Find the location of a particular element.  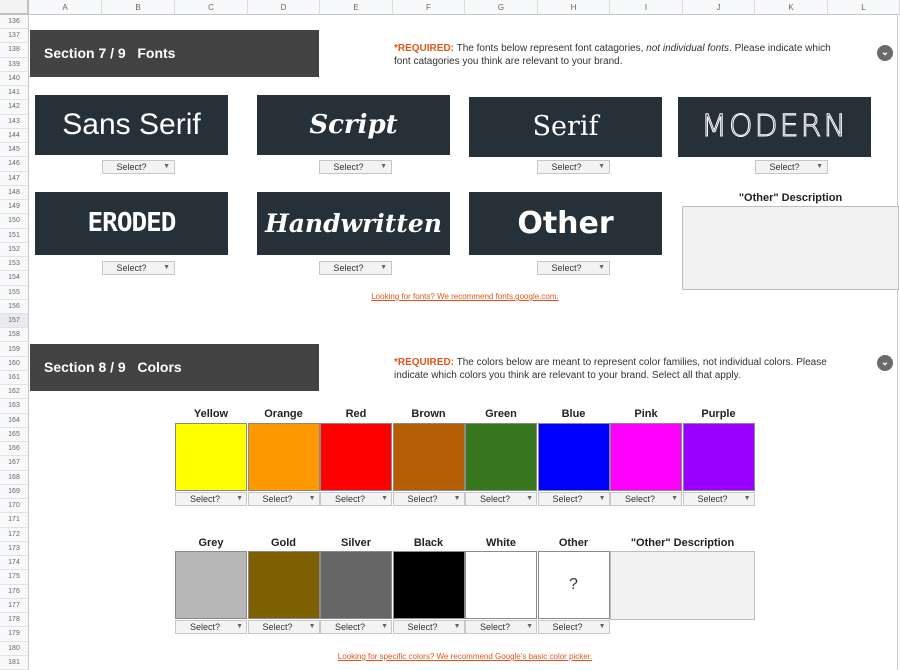

column-header: I is located at coordinates (646, 7).